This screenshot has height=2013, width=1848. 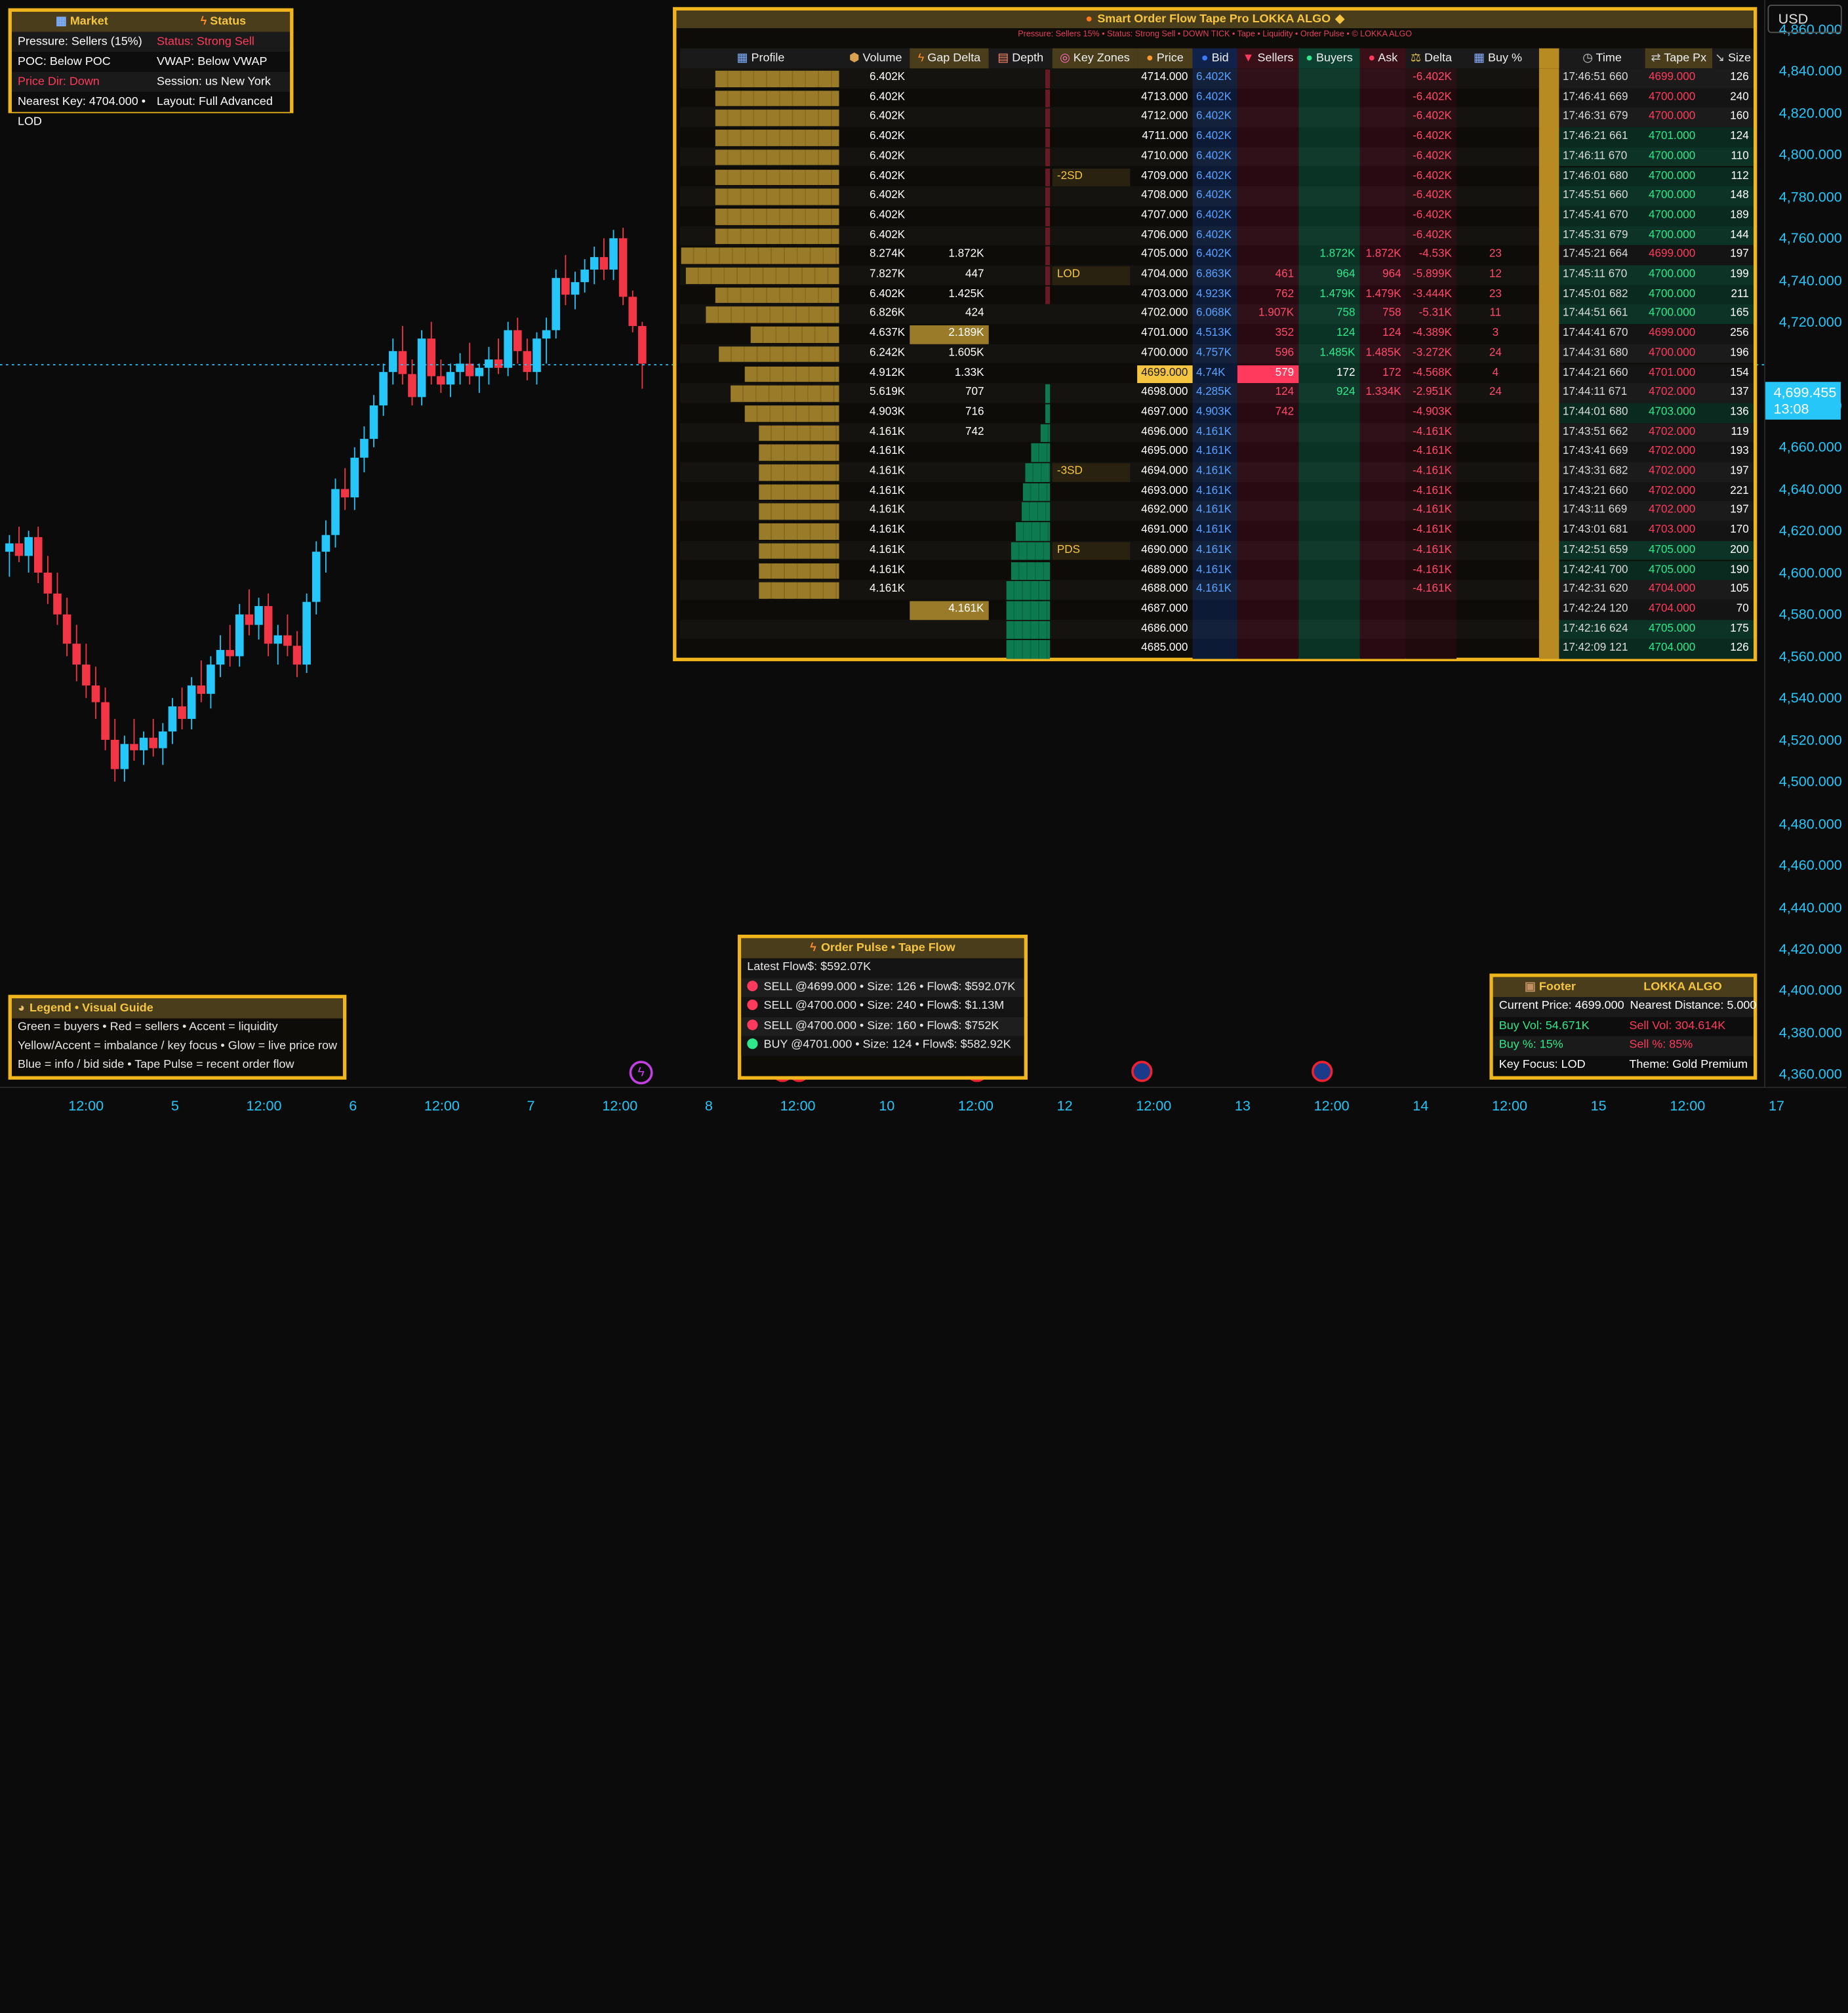 I want to click on col-header-label: Buy %, so click(x=1504, y=58).